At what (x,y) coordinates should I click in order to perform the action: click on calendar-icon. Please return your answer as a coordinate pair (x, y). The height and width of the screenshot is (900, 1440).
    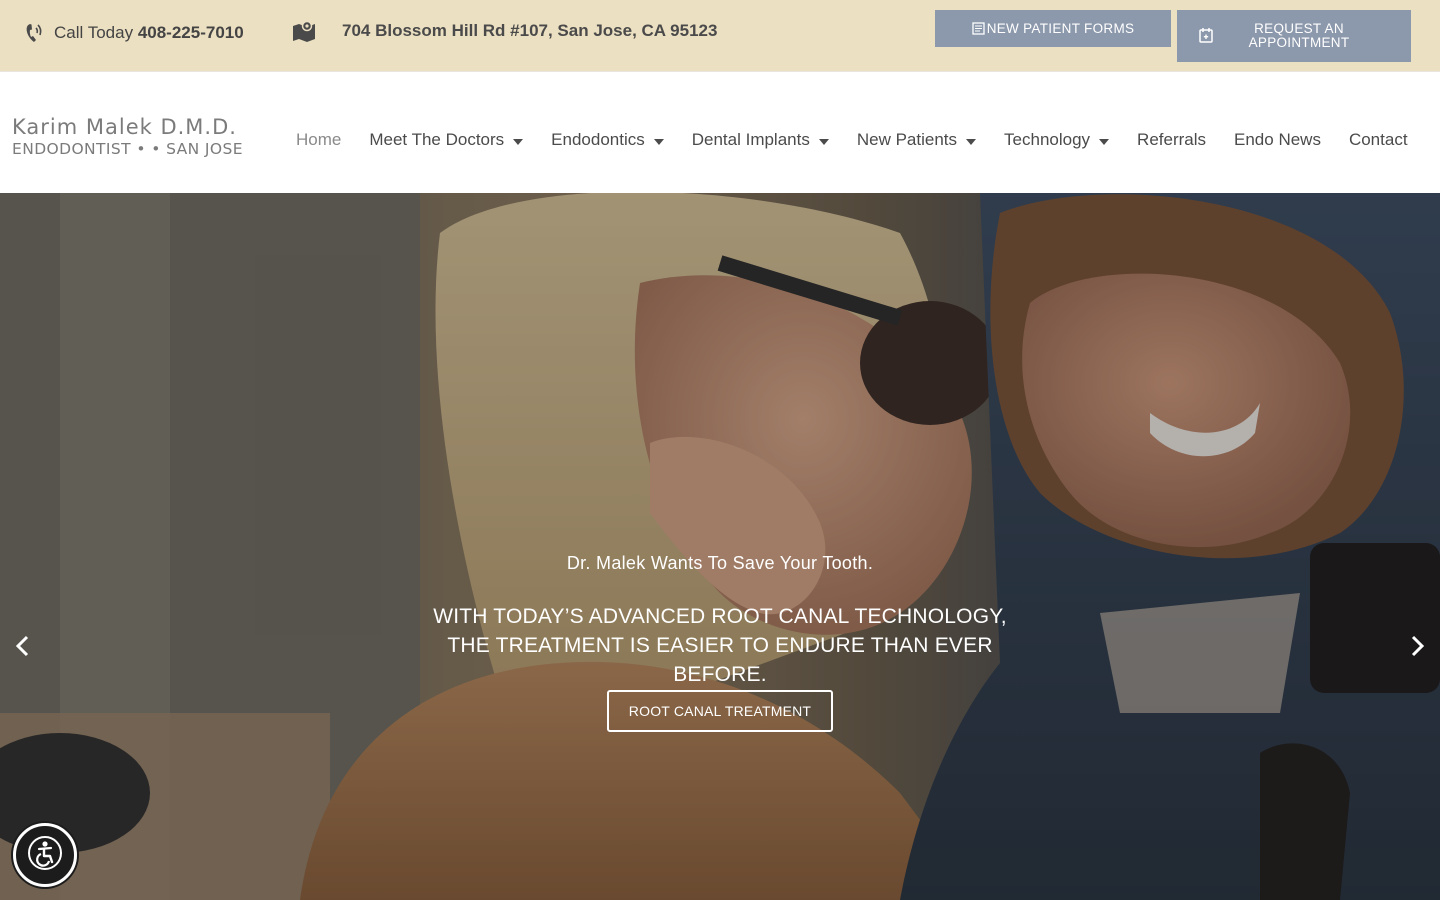
    Looking at the image, I should click on (1206, 36).